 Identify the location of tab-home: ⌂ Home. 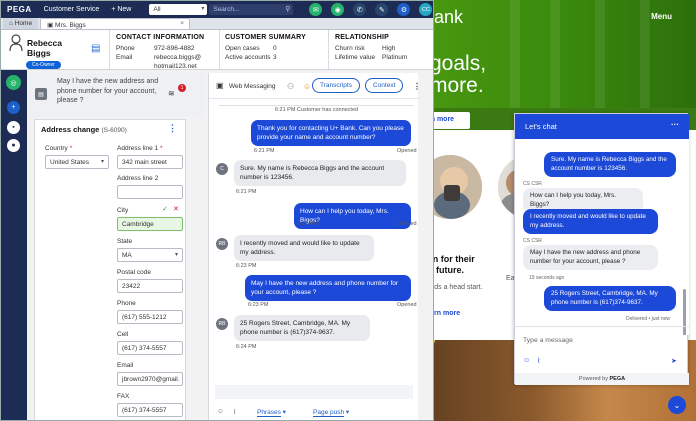
(21, 23).